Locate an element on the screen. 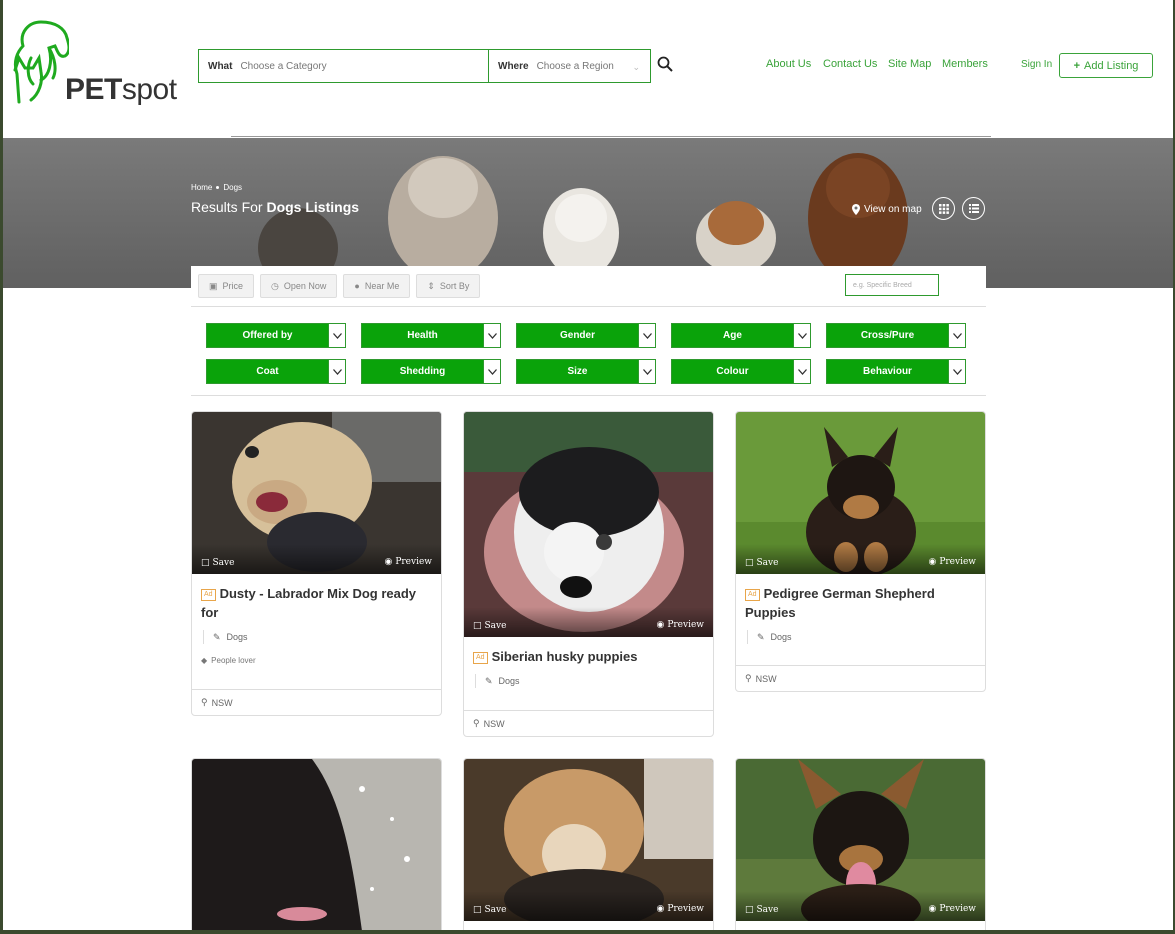  health-dropdown: Health is located at coordinates (431, 335).